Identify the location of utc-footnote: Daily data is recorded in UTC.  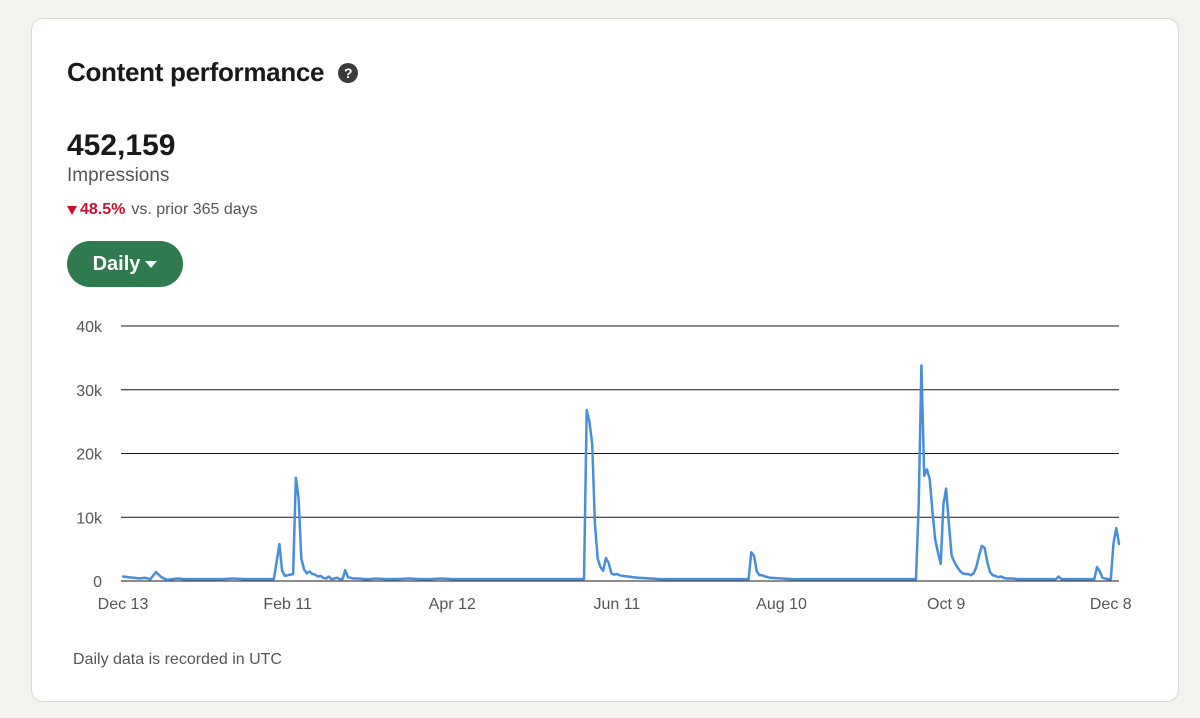
(177, 659).